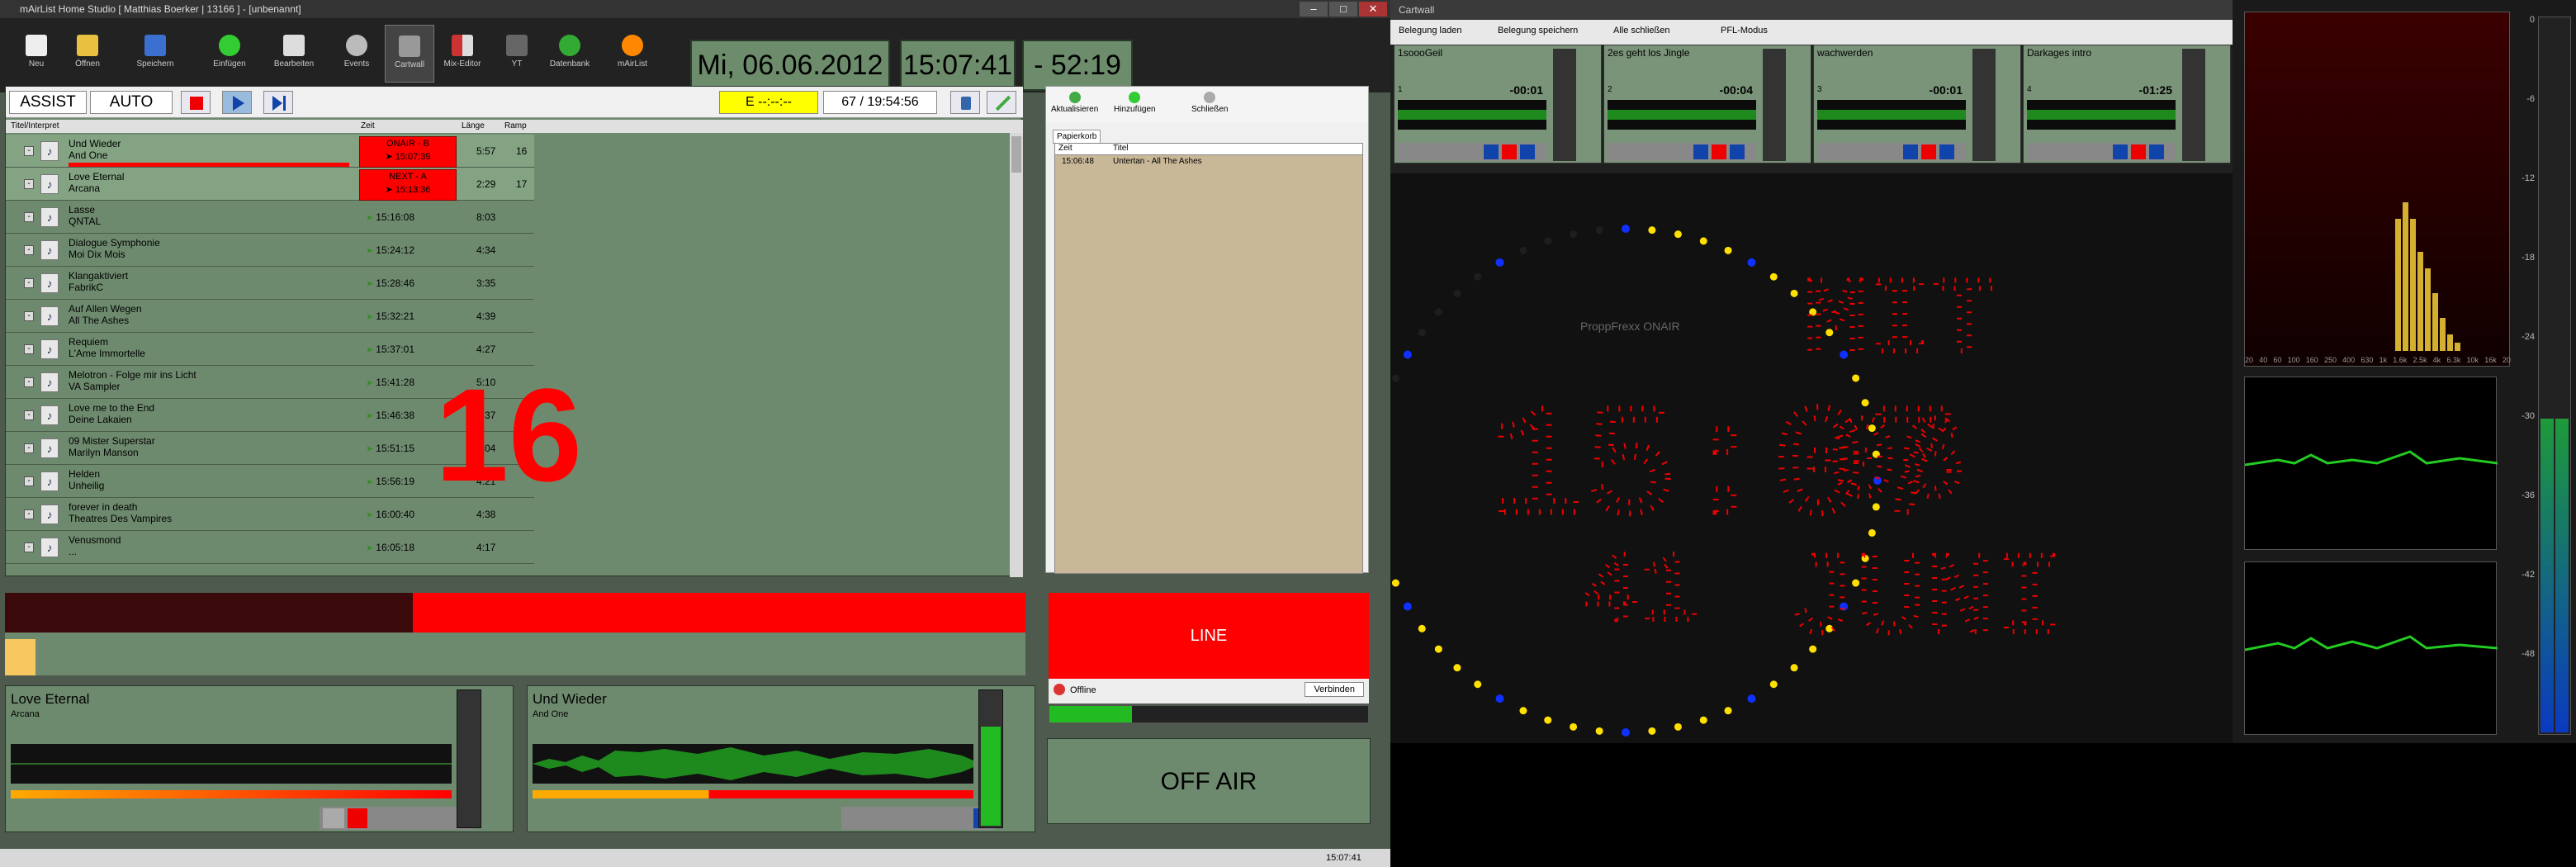 The image size is (2576, 867). Describe the element at coordinates (2420, 360) in the screenshot. I see `spectrum-label: 2.5k` at that location.